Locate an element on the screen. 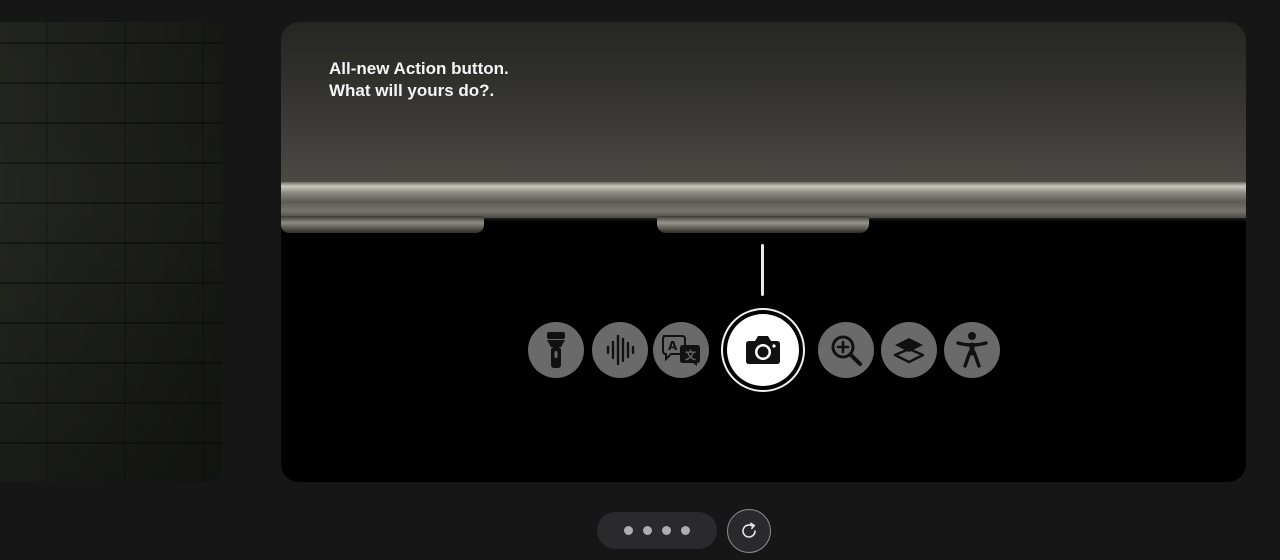  previous-slide is located at coordinates (111, 252).